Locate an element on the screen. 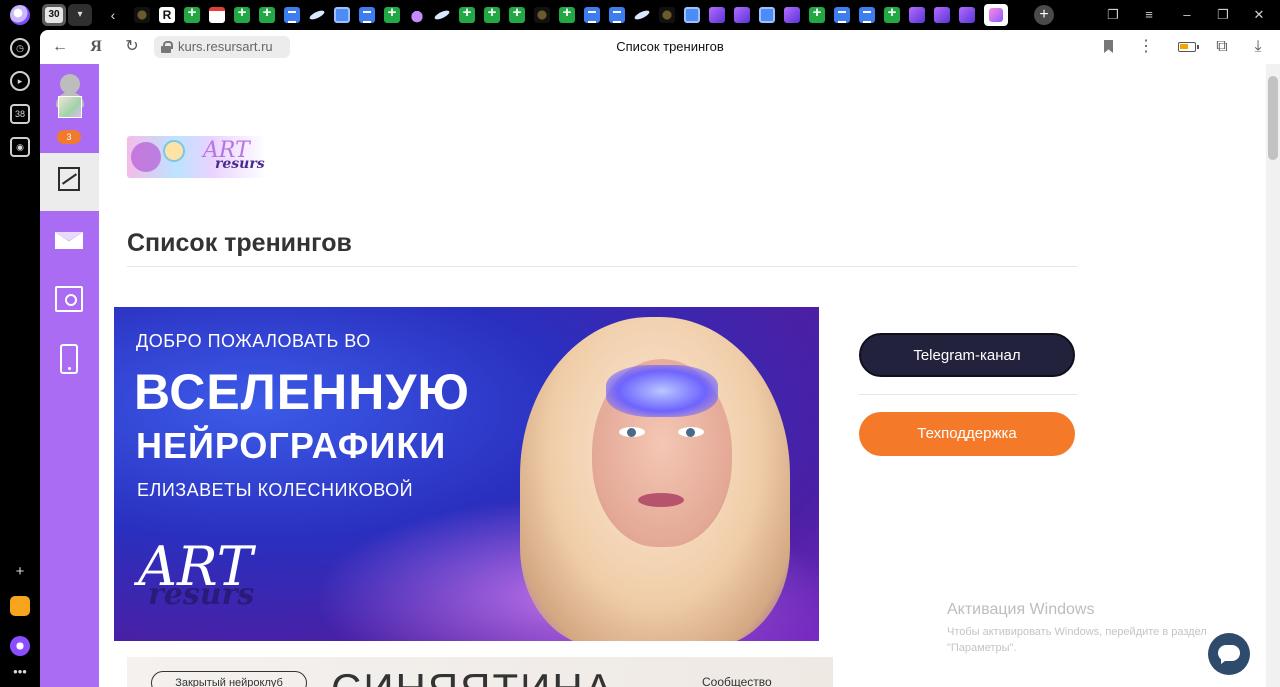 This screenshot has height=687, width=1280. browser-tabstrip: 30 ▾ ‹ R + ❐ ≡ – ❐ ✕ is located at coordinates (640, 15).